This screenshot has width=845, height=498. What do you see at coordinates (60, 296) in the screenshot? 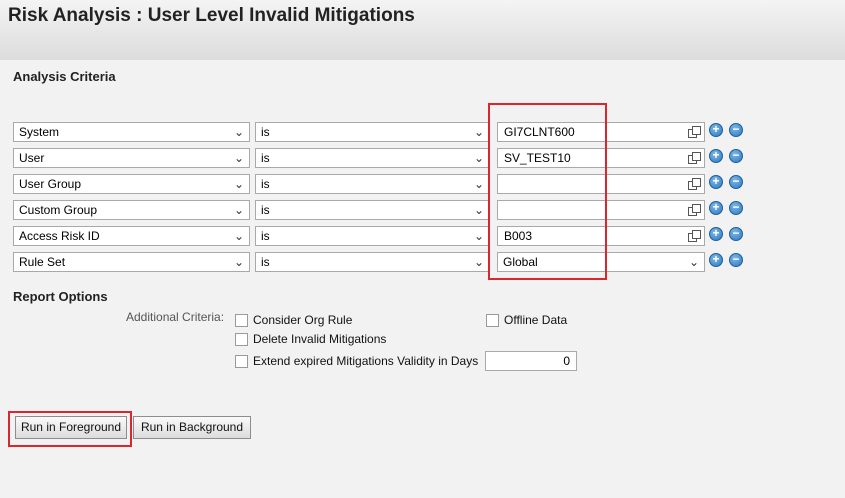
I see `report-options-title: Report Options` at bounding box center [60, 296].